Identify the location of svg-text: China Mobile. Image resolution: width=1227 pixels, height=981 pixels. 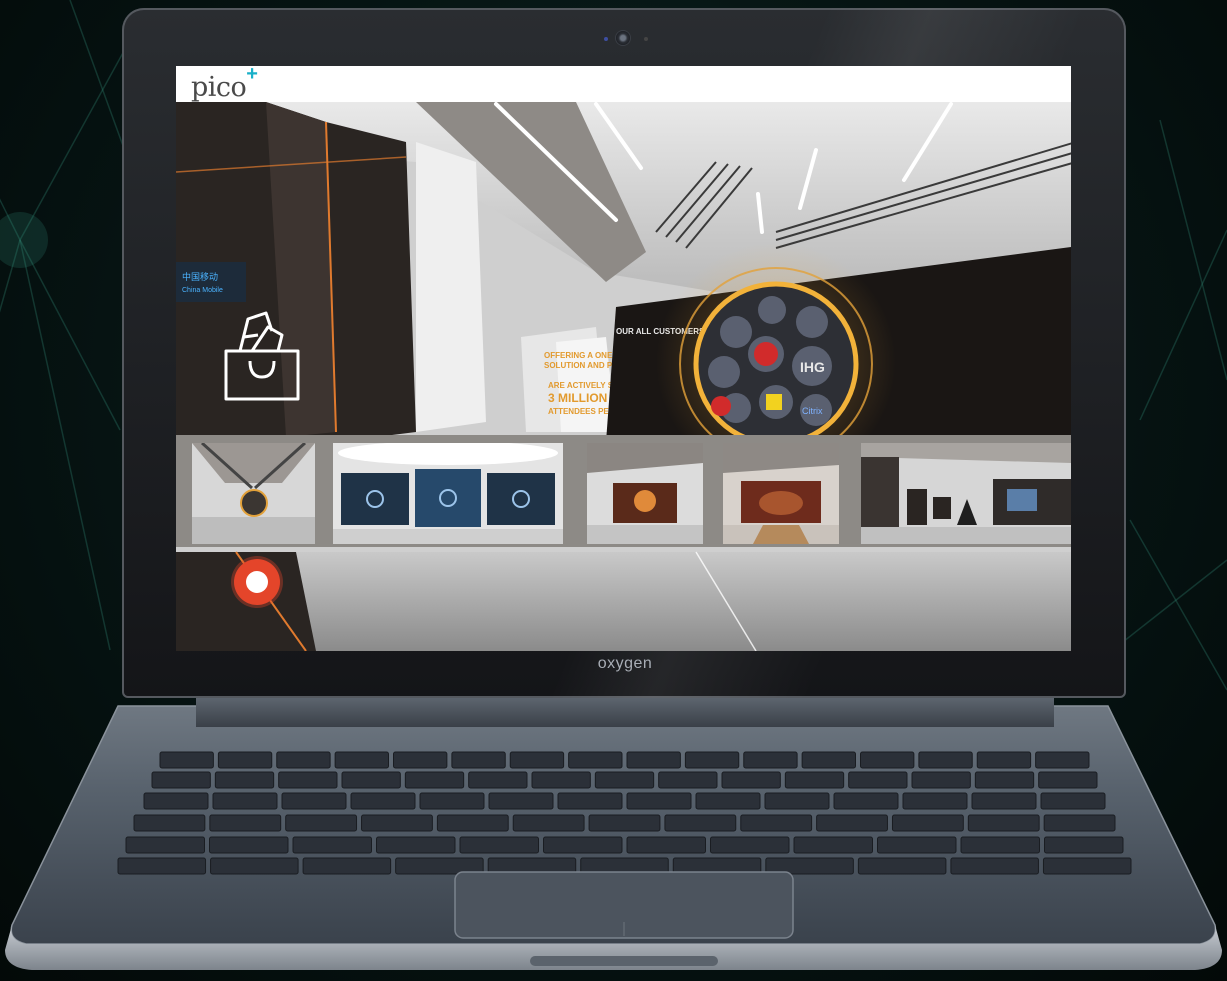
(202, 290).